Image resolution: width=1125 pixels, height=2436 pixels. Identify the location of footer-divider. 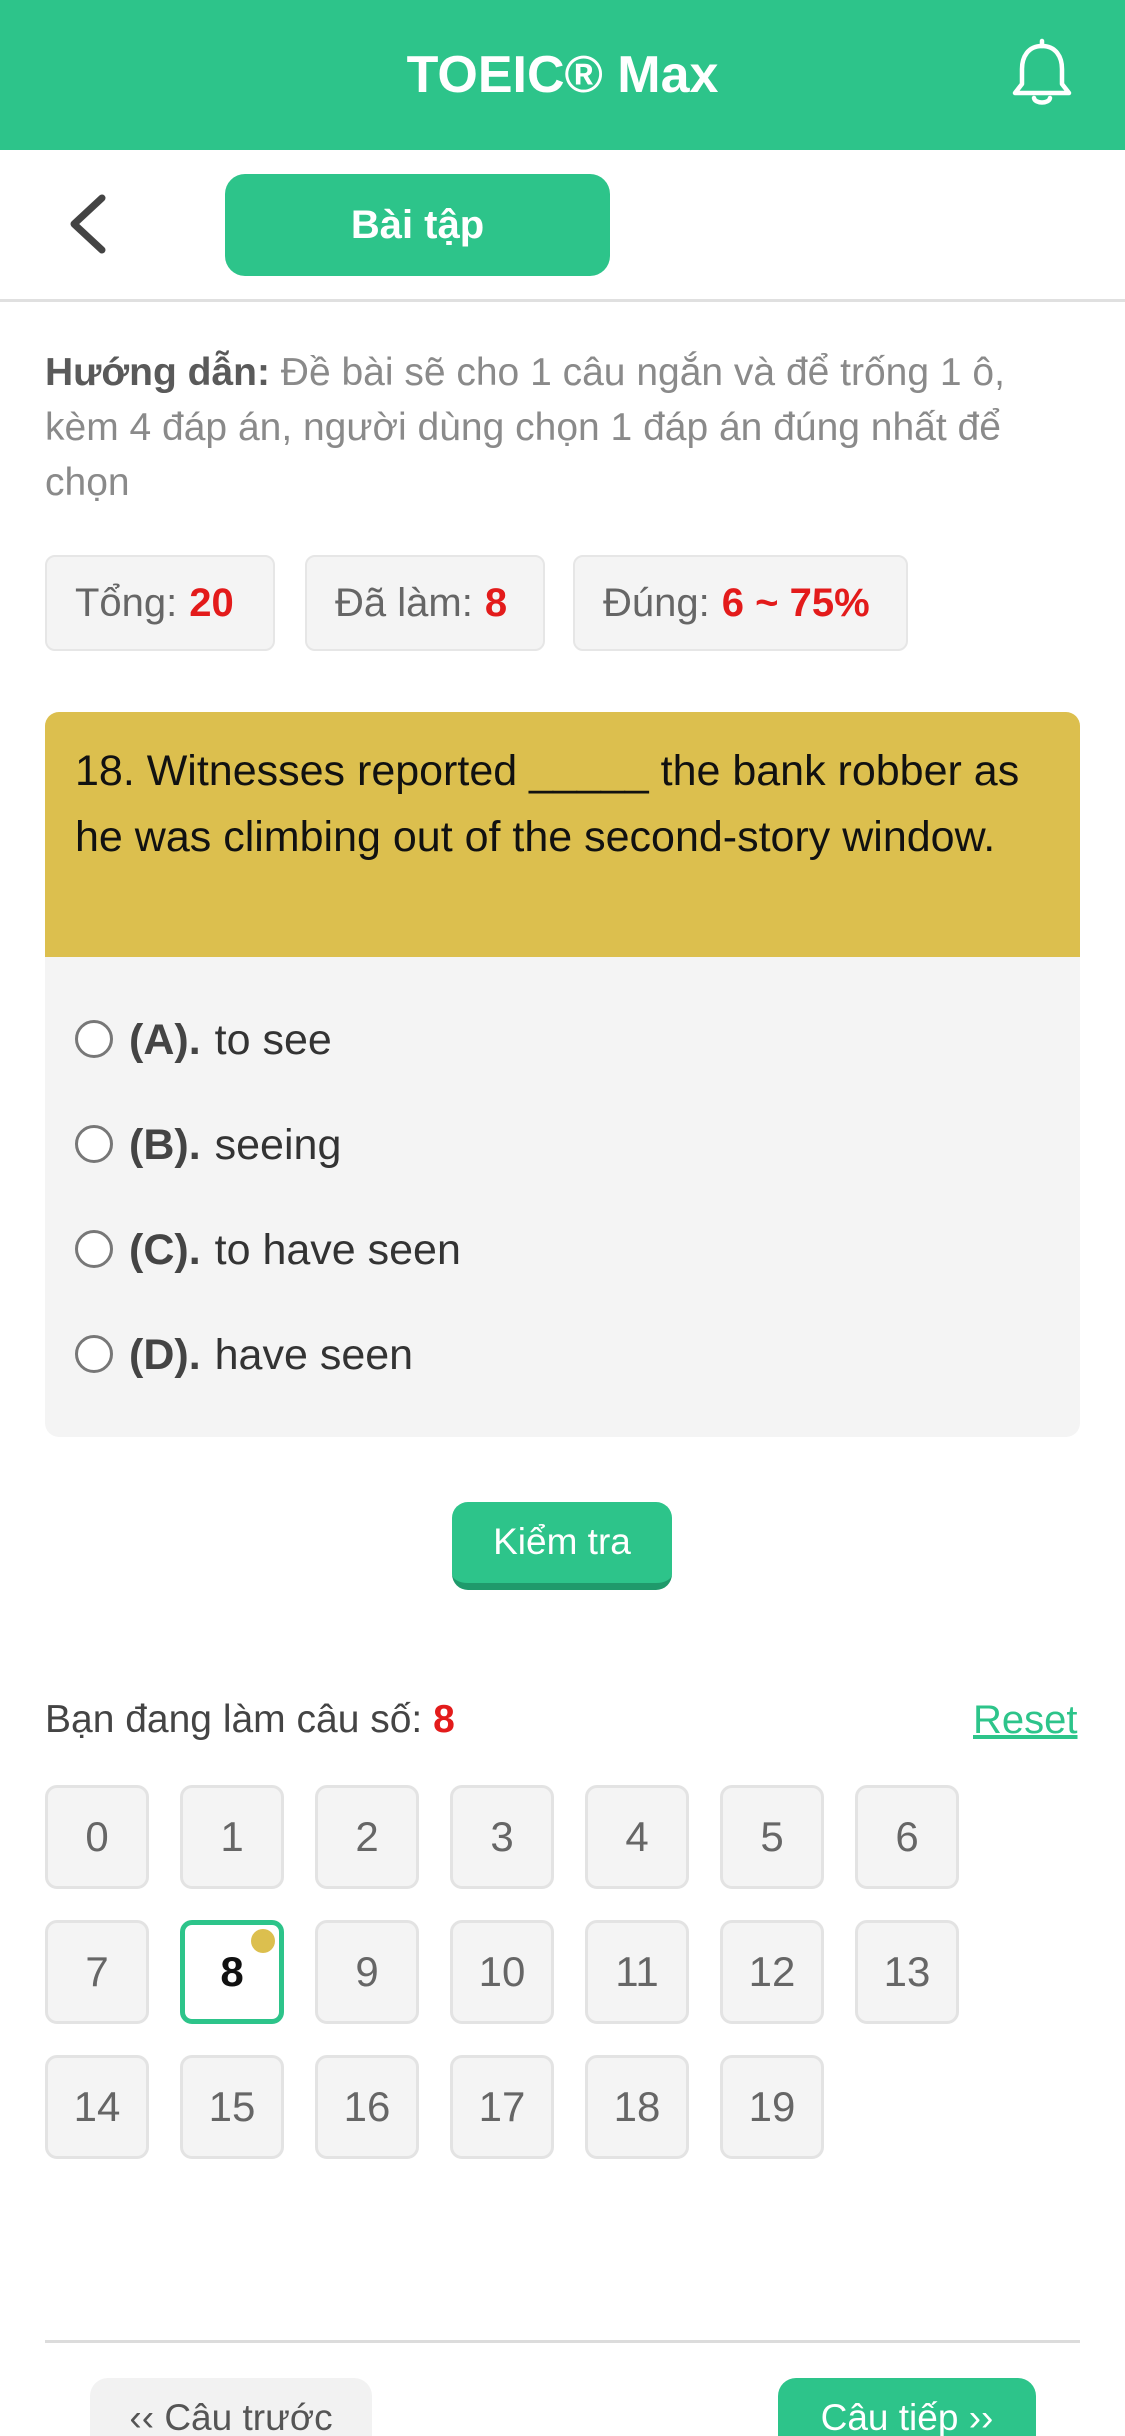
(562, 2341).